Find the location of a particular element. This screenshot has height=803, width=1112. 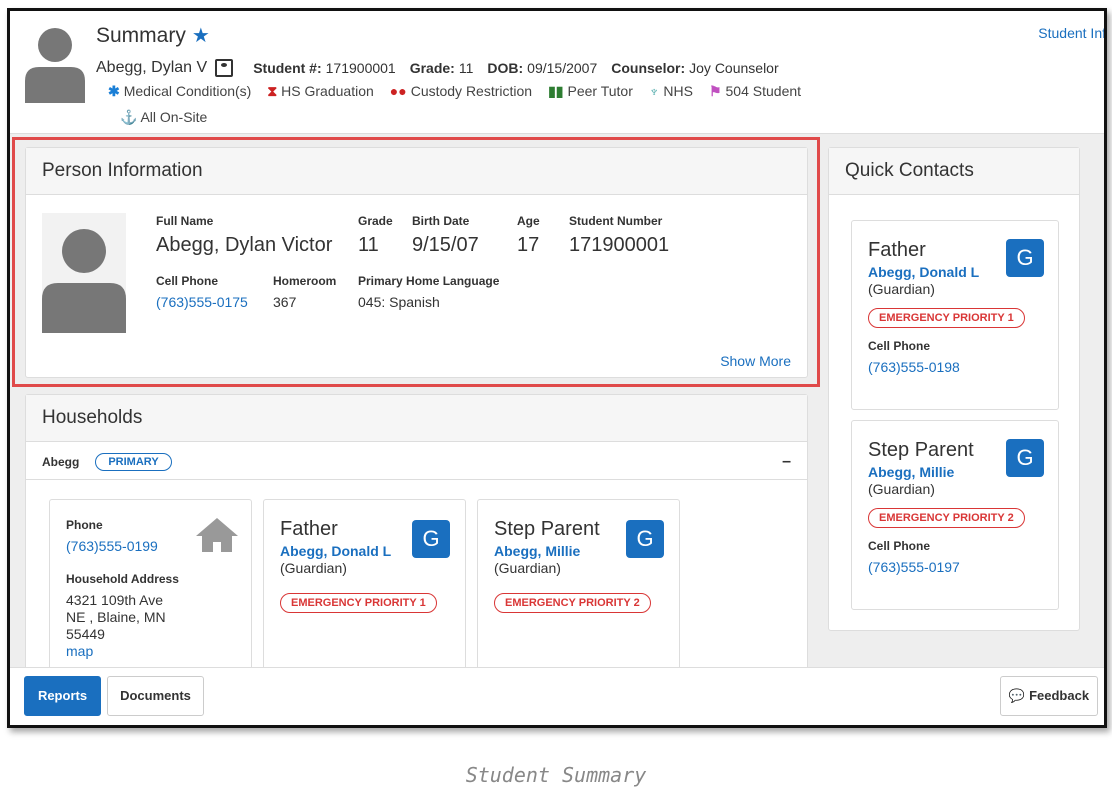

chat-bubble-icon: 💬 is located at coordinates (1017, 695).